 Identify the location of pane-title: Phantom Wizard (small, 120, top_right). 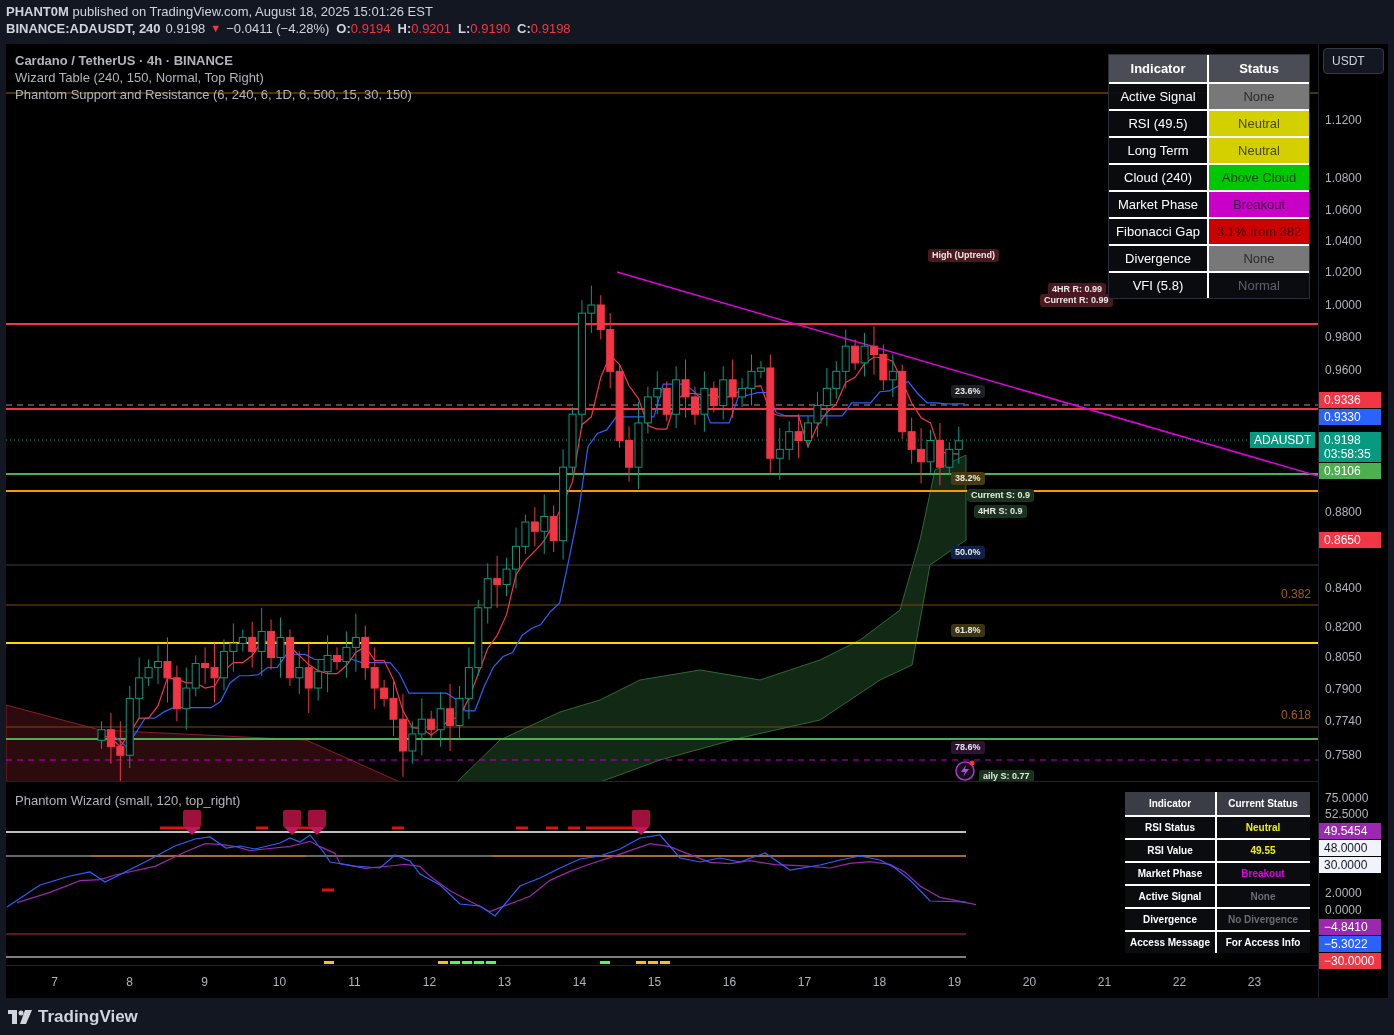
(128, 801).